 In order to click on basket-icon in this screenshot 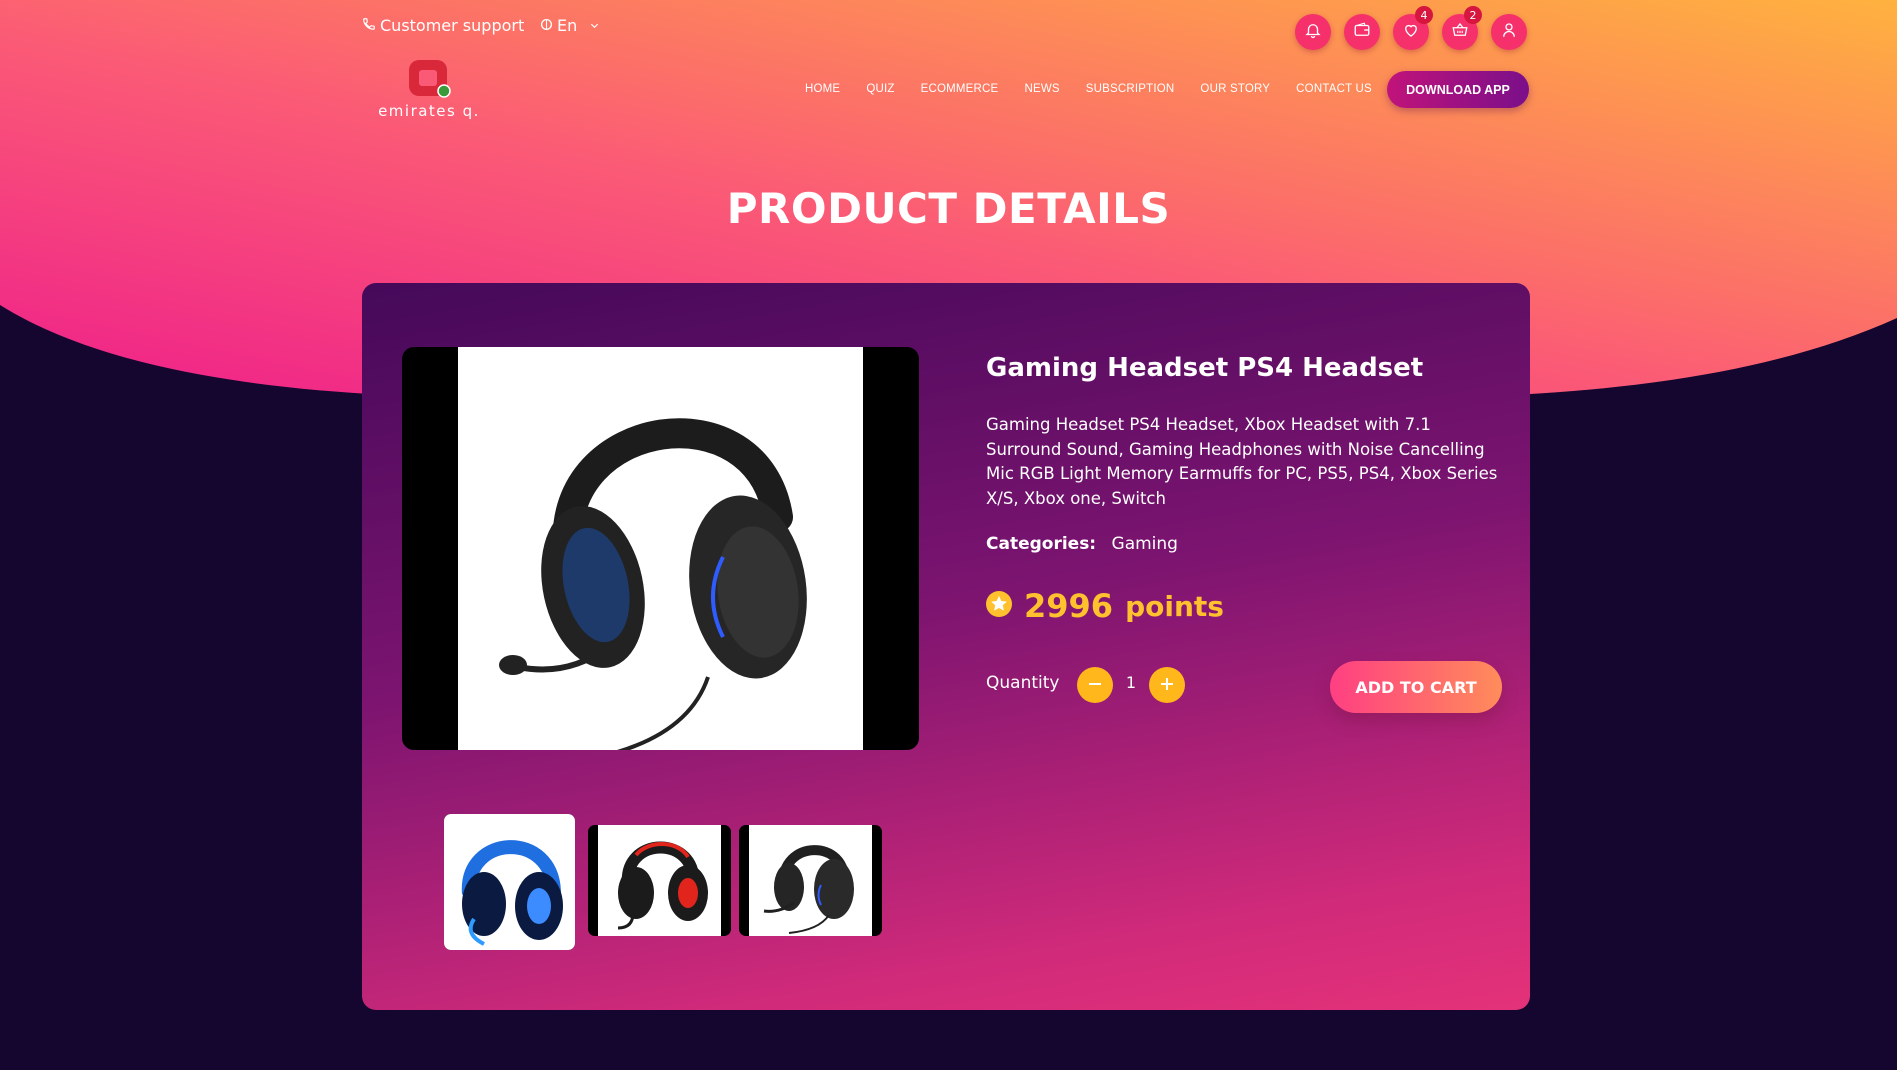, I will do `click(1460, 32)`.